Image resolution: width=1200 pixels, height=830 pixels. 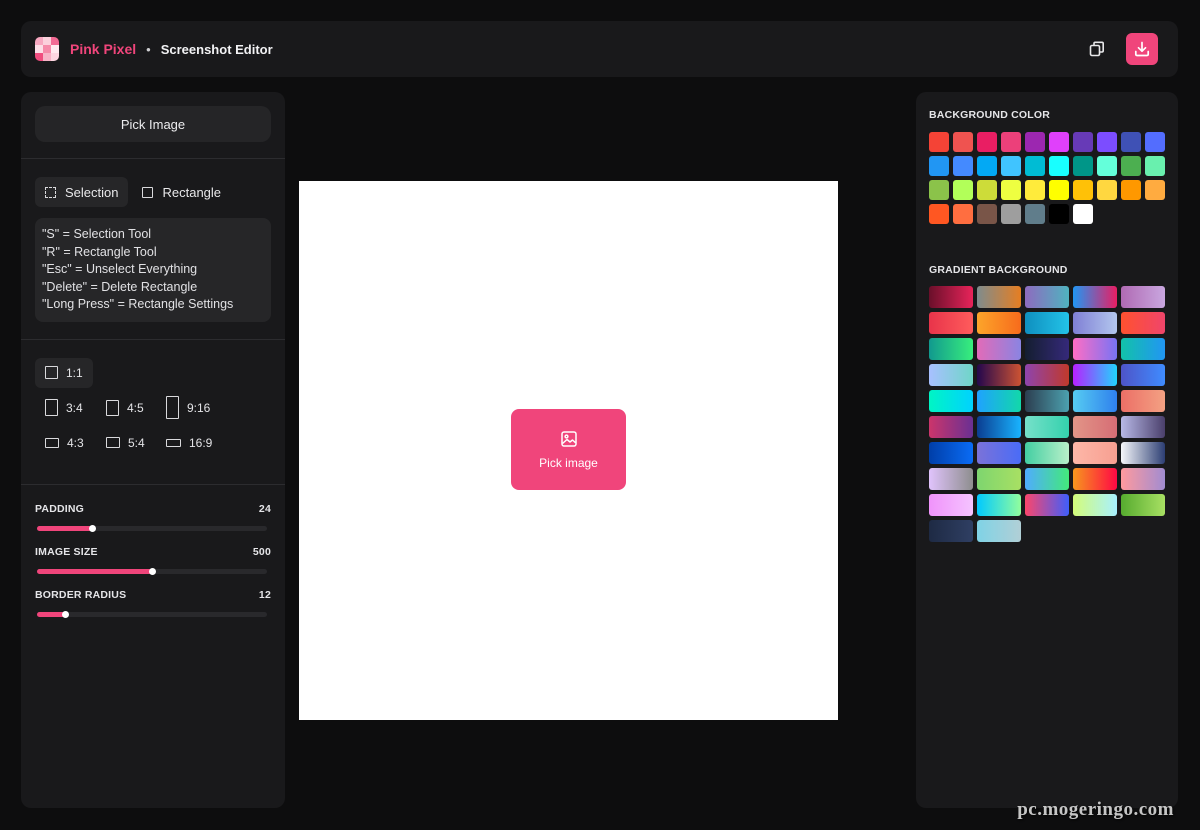 What do you see at coordinates (181, 192) in the screenshot?
I see `tool-rectangle: Rectangle` at bounding box center [181, 192].